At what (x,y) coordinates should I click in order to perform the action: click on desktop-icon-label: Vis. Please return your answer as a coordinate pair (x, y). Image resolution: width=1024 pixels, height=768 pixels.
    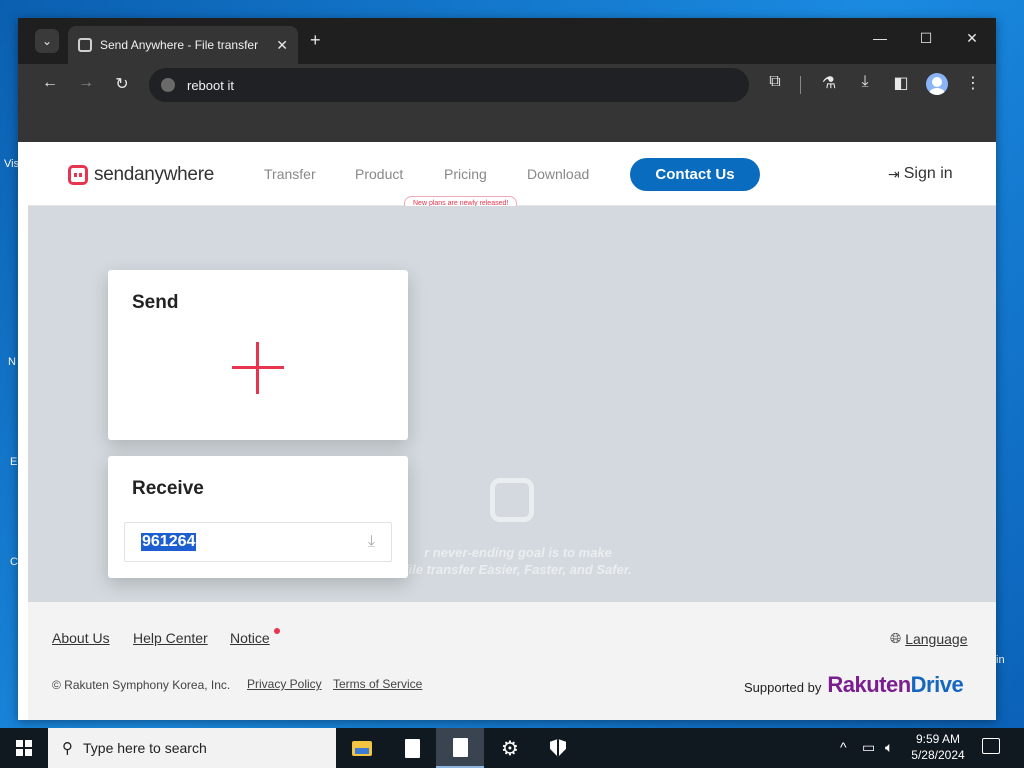
    Looking at the image, I should click on (11, 164).